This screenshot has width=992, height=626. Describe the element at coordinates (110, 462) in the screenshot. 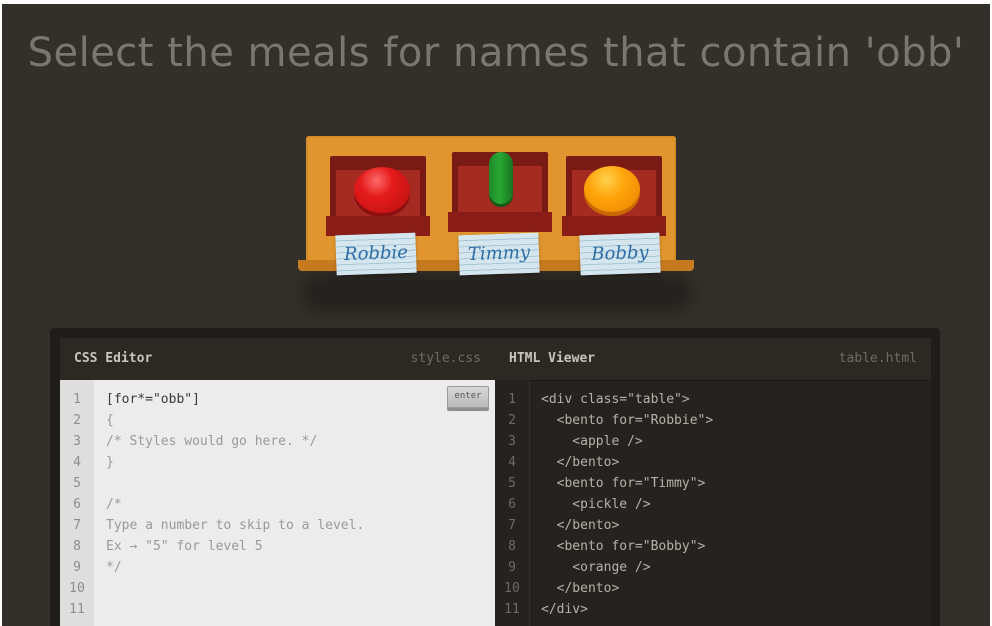

I see `css-code-line: }` at that location.